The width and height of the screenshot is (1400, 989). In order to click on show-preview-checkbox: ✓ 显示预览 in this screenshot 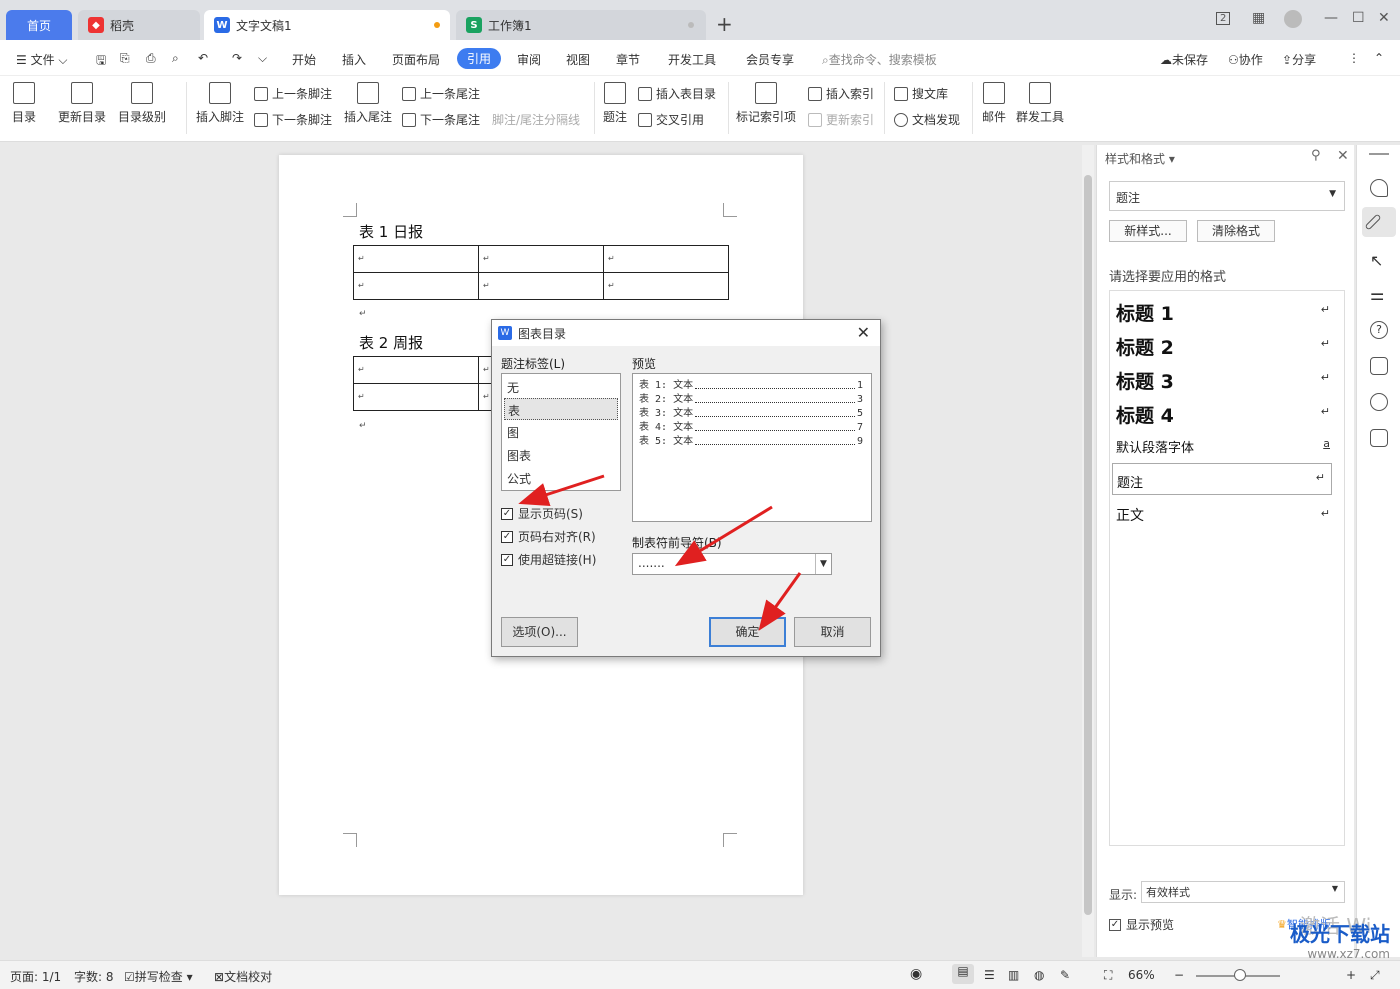, I will do `click(1141, 924)`.